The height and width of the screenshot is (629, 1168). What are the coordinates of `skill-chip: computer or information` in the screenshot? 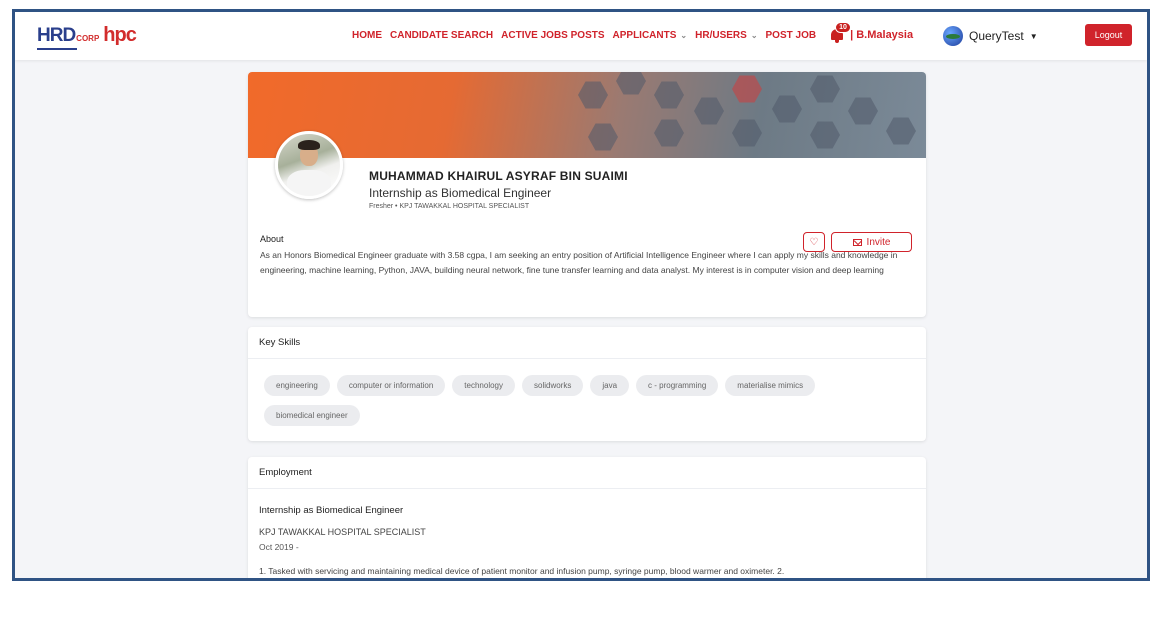 It's located at (391, 385).